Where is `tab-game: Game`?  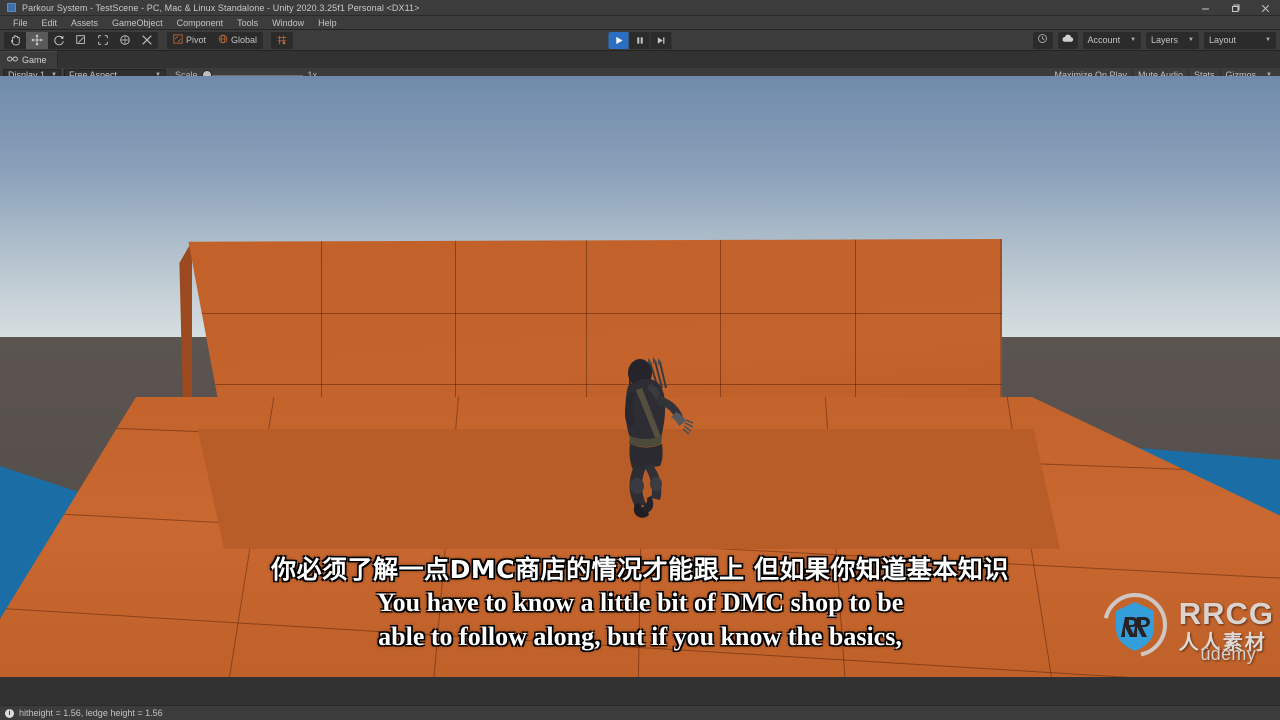 tab-game: Game is located at coordinates (29, 59).